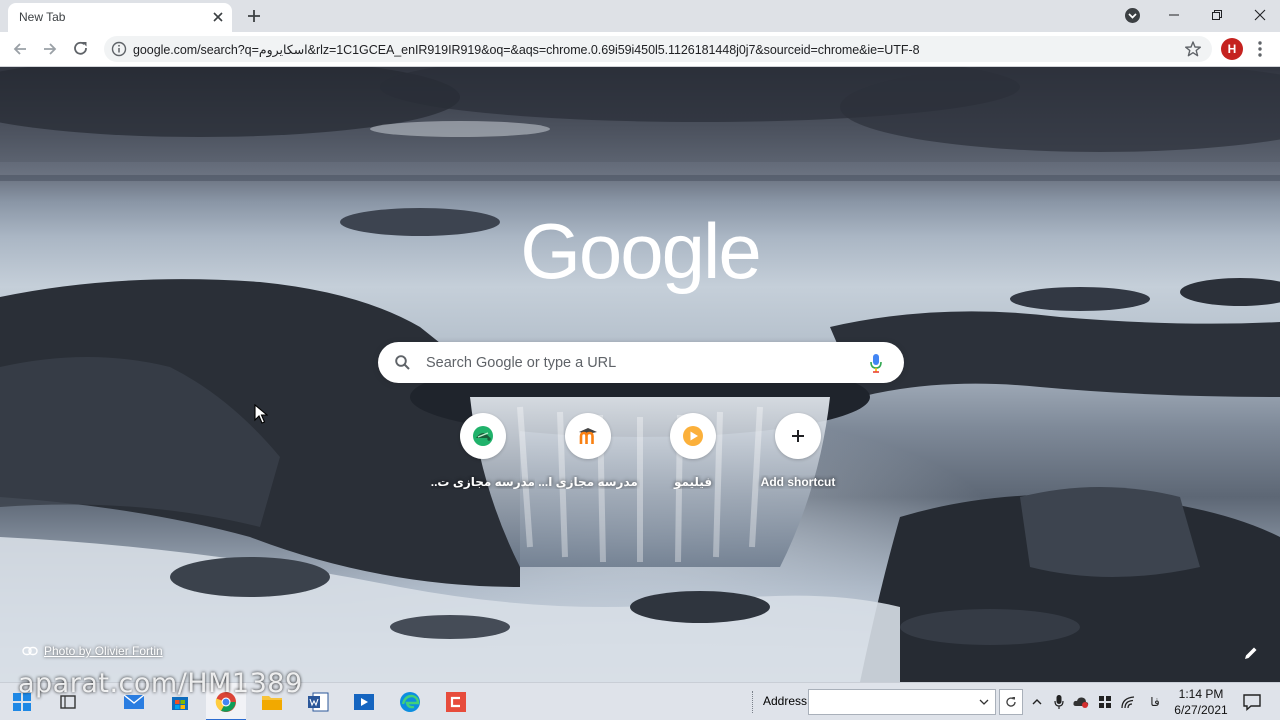 Image resolution: width=1280 pixels, height=720 pixels. I want to click on show-hidden-icons-button, so click(1037, 702).